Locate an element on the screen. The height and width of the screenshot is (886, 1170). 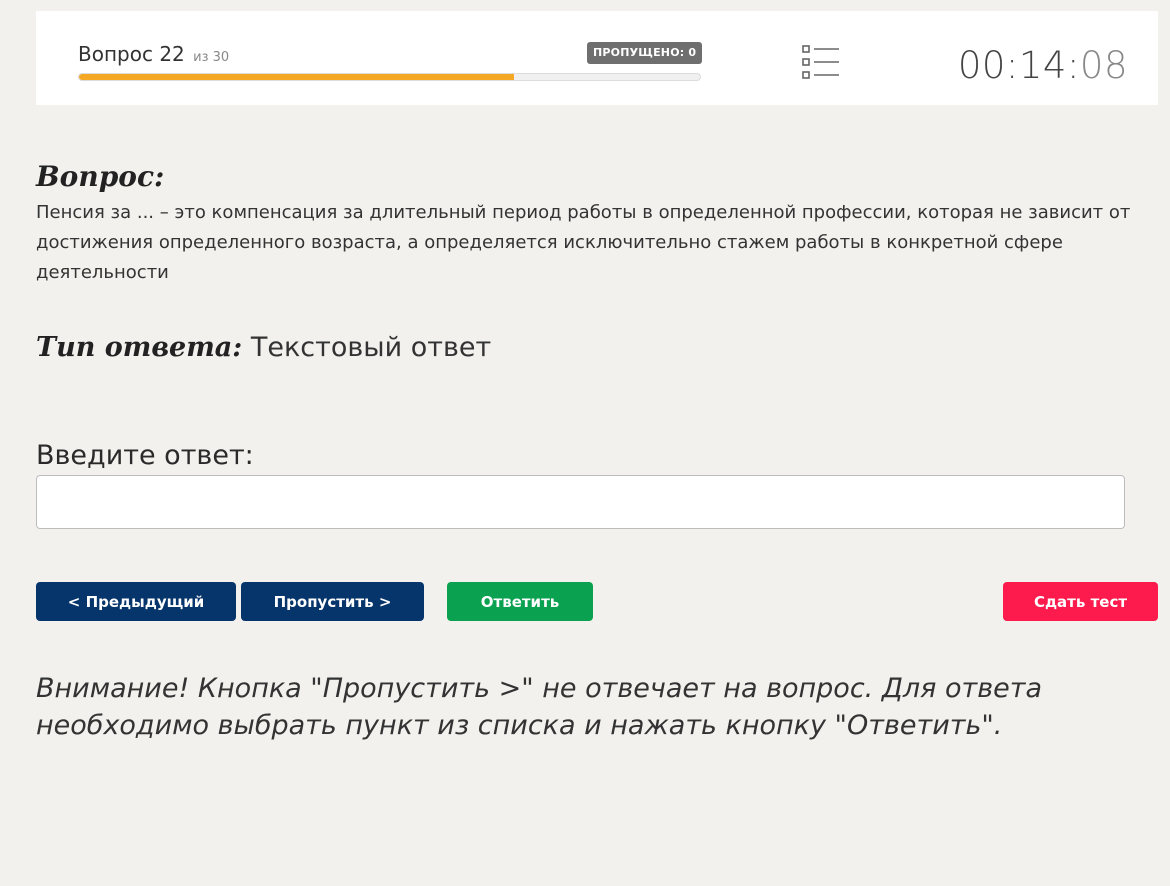
timer-seconds: 08 is located at coordinates (1103, 65).